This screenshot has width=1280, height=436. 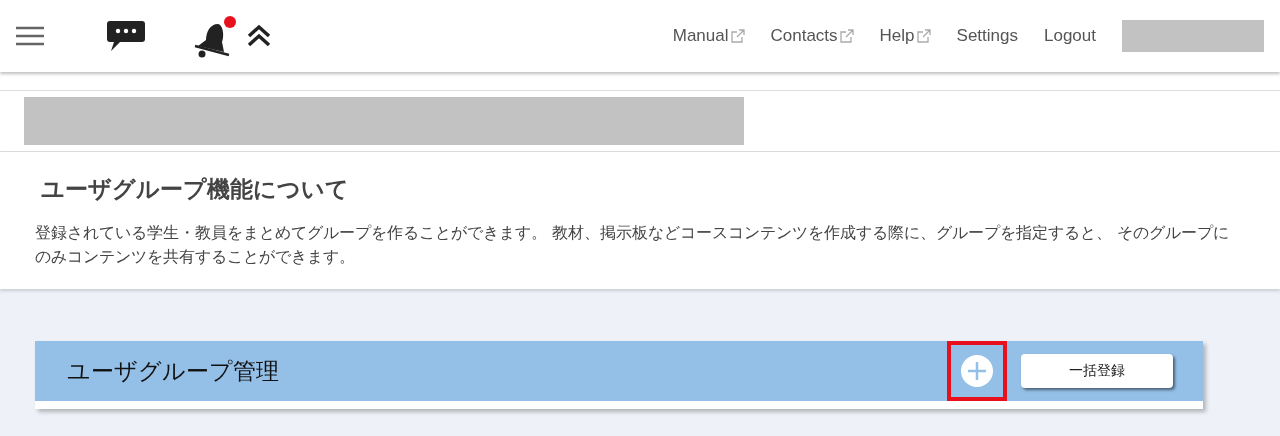 What do you see at coordinates (905, 36) in the screenshot?
I see `header-link: Help` at bounding box center [905, 36].